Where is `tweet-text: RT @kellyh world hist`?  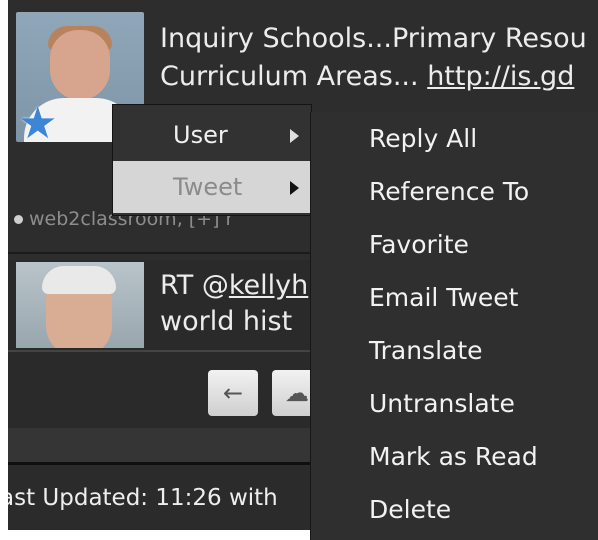
tweet-text: RT @kellyh world hist is located at coordinates (240, 304).